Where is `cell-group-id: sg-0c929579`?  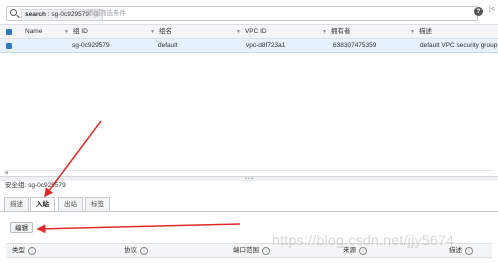
cell-group-id: sg-0c929579 is located at coordinates (91, 45).